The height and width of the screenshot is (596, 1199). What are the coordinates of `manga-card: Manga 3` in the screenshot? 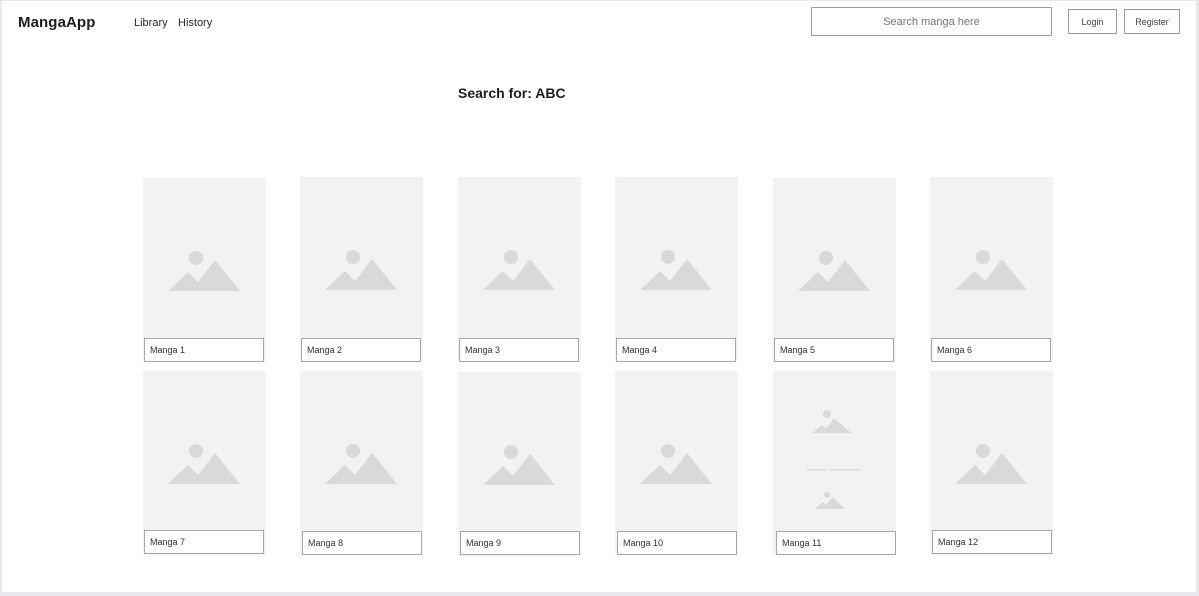 It's located at (519, 269).